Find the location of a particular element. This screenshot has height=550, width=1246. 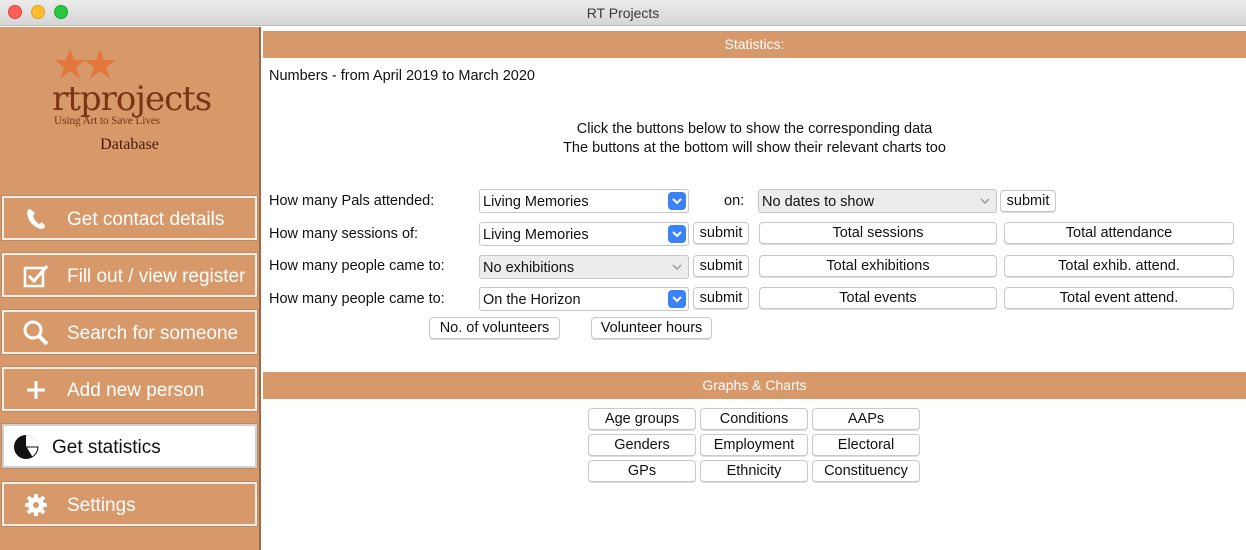

gps-button: GPs is located at coordinates (642, 471).